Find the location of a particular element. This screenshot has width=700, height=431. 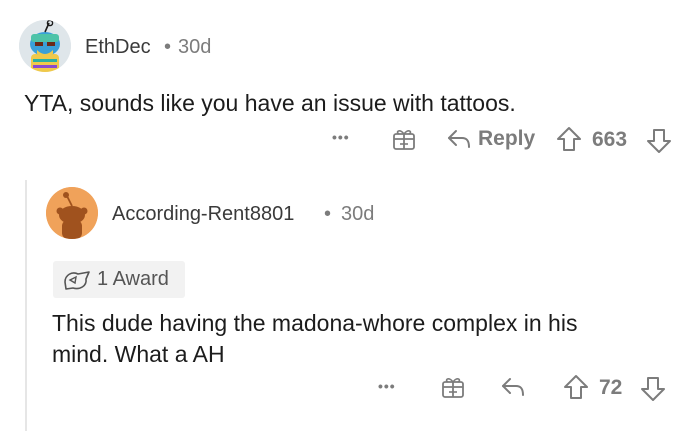

award-icon is located at coordinates (77, 280).